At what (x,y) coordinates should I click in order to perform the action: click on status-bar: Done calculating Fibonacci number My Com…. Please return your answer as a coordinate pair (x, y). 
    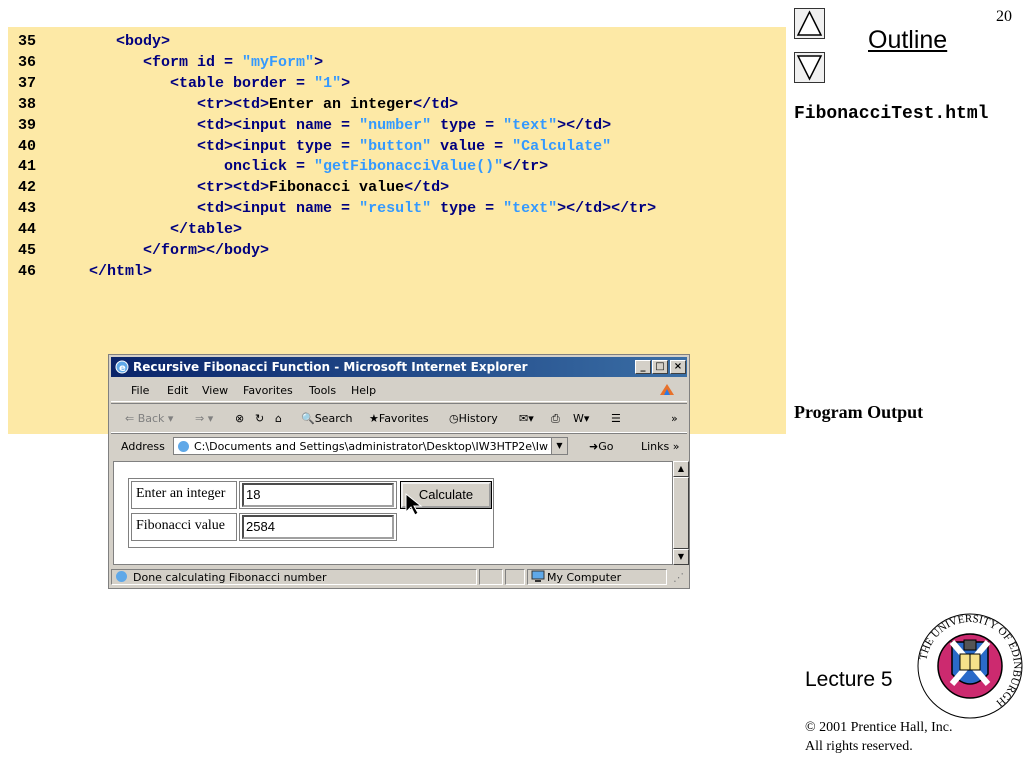
    Looking at the image, I should click on (399, 577).